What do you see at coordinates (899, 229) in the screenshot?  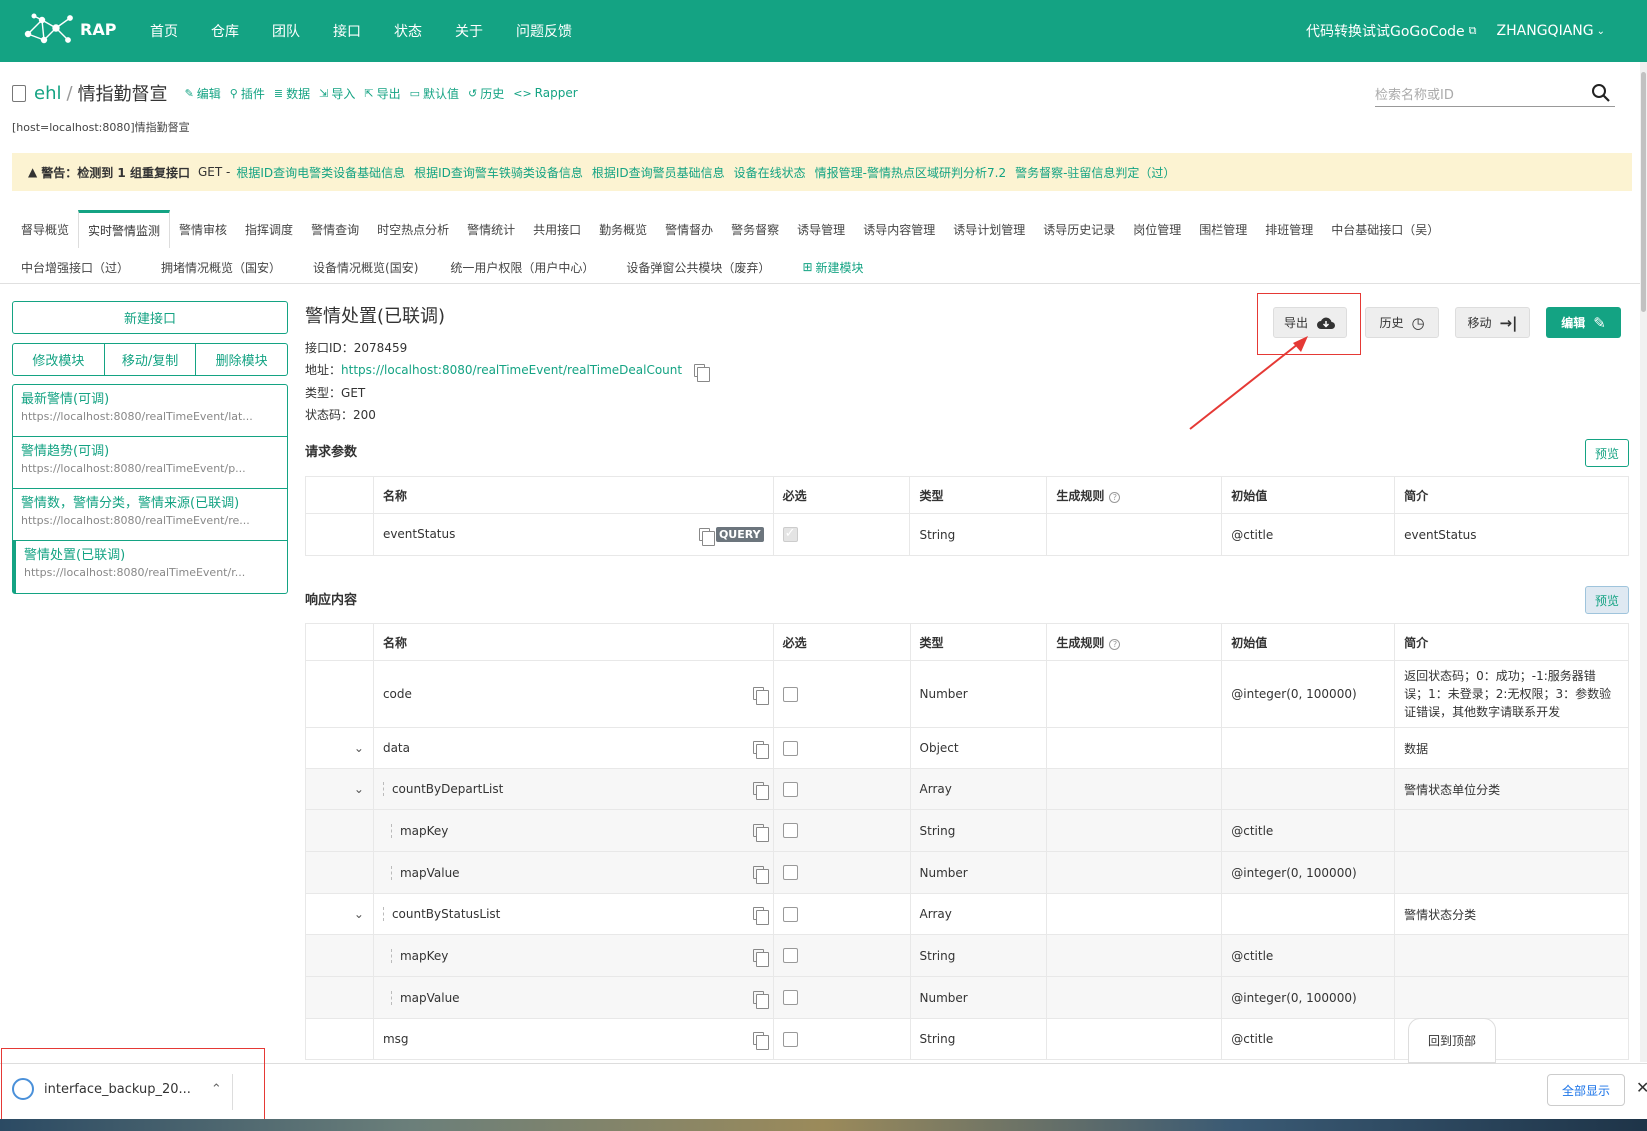 I see `module-tab: 诱导内容管理` at bounding box center [899, 229].